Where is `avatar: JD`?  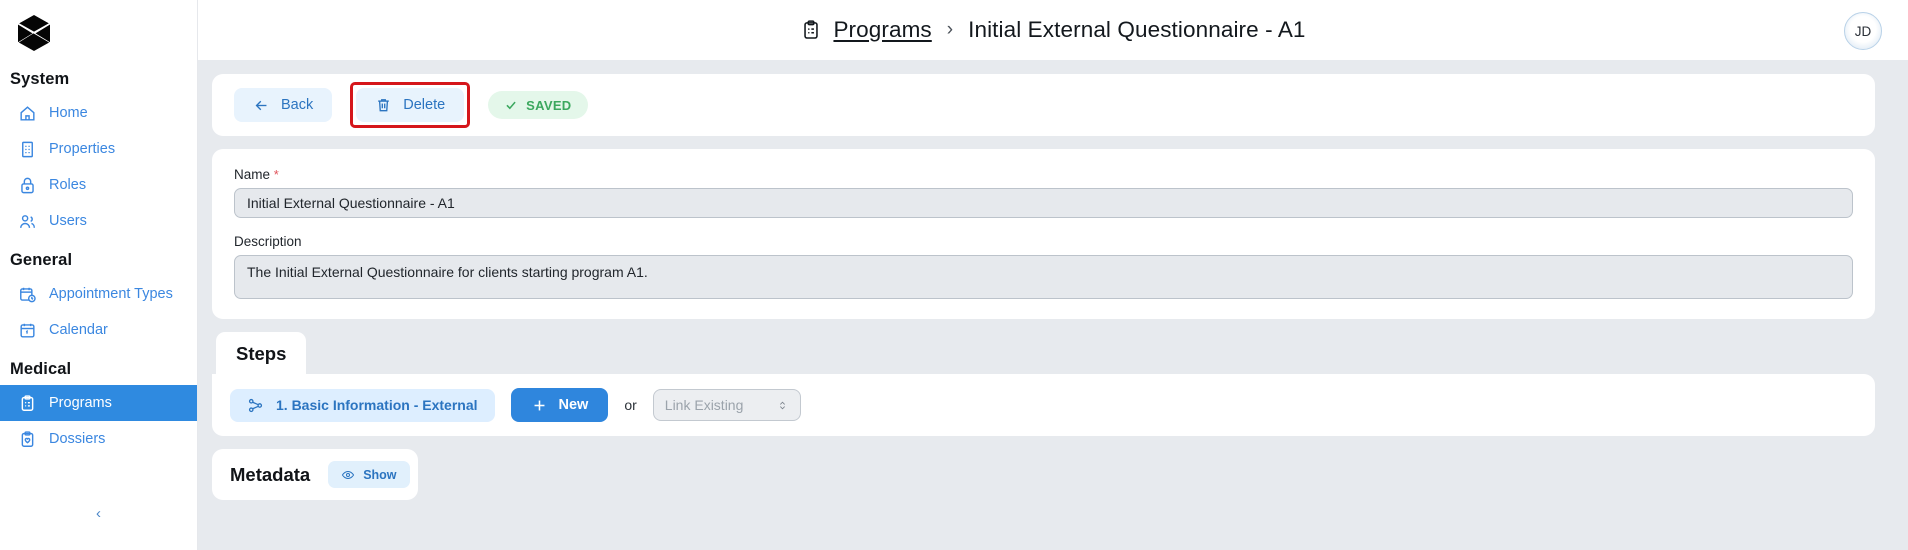 avatar: JD is located at coordinates (1863, 31).